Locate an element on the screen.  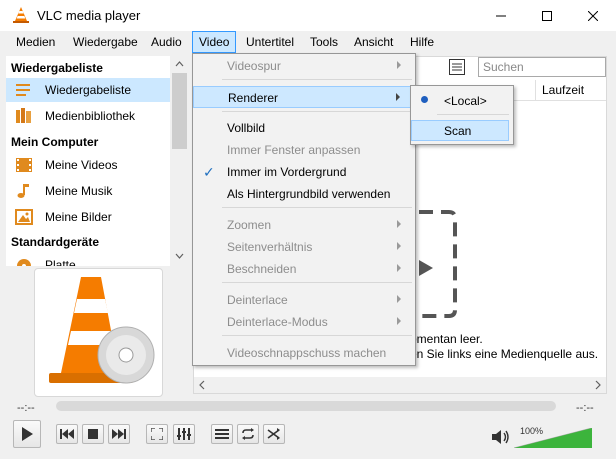
menu-item-renderer: Renderer is located at coordinates (304, 97).